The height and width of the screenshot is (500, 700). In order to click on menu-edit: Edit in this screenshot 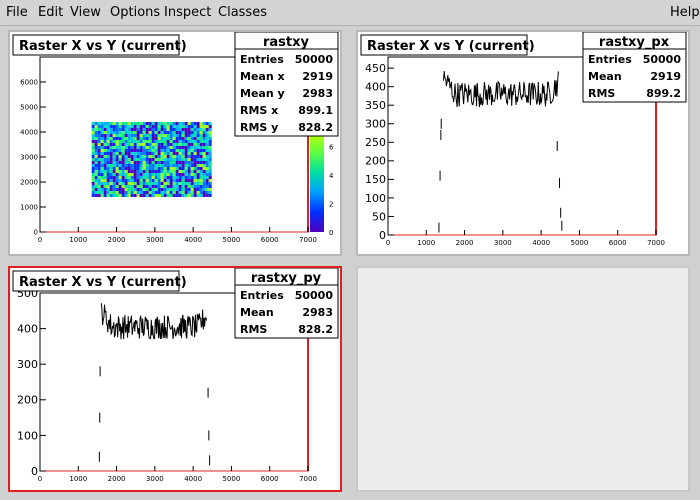, I will do `click(50, 12)`.